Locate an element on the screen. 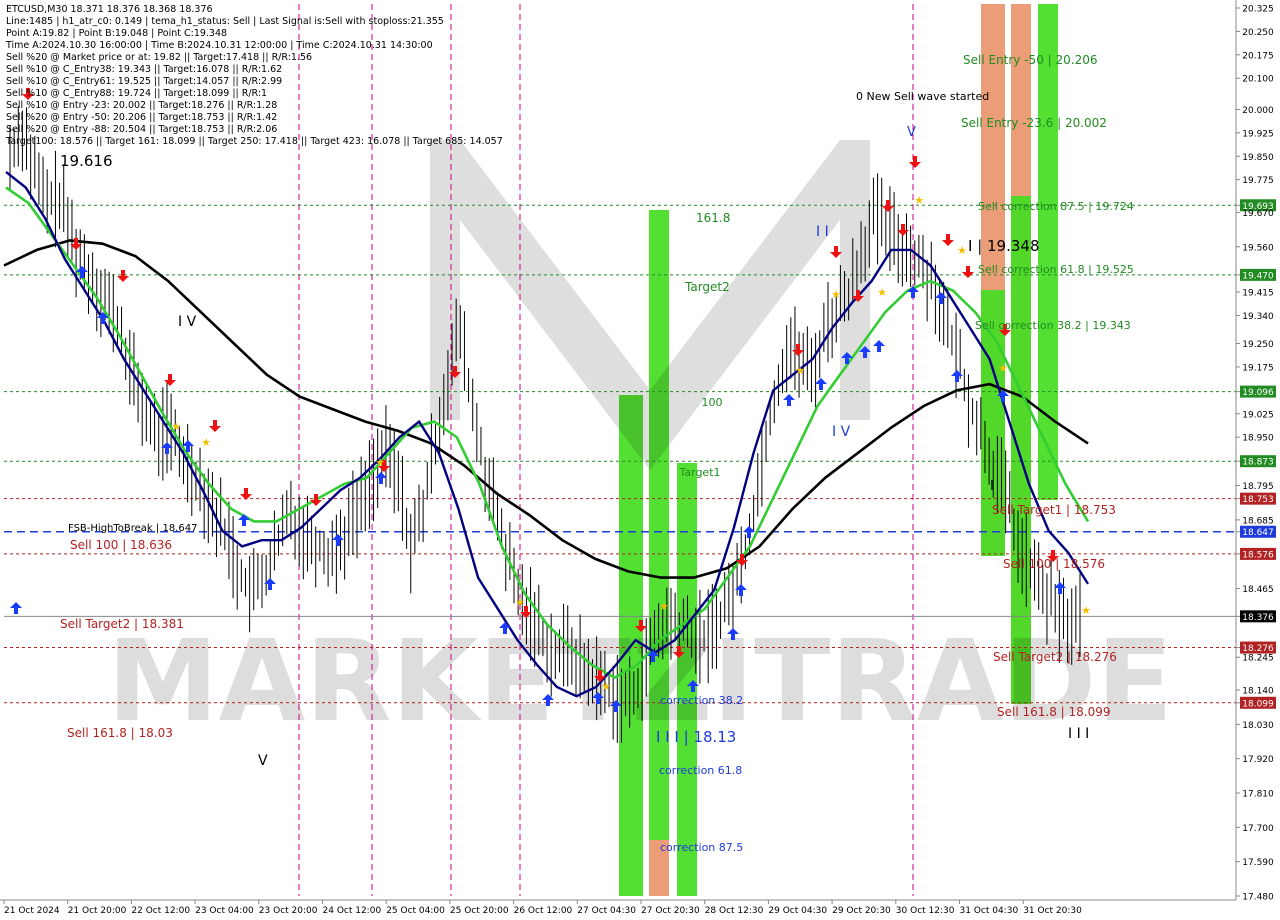 This screenshot has width=1280, height=920. x-label-16: 31 Oct 20:30 is located at coordinates (1052, 911).